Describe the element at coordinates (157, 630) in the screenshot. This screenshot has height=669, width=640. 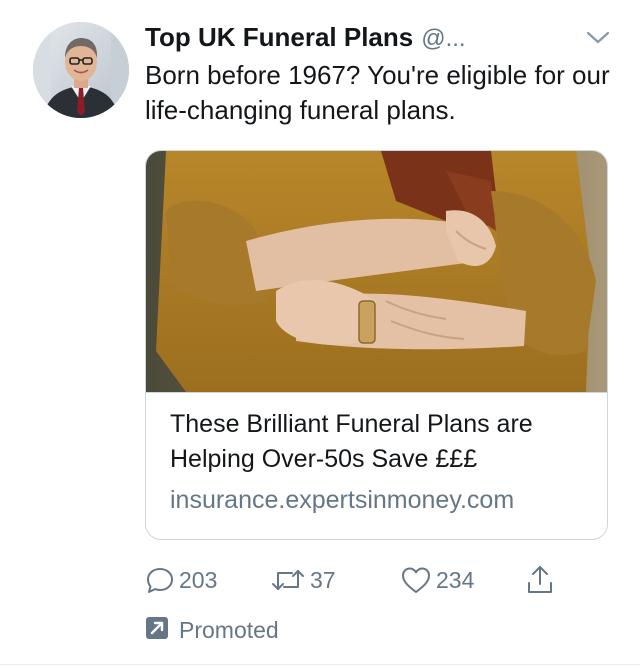
I see `promoted-icon` at that location.